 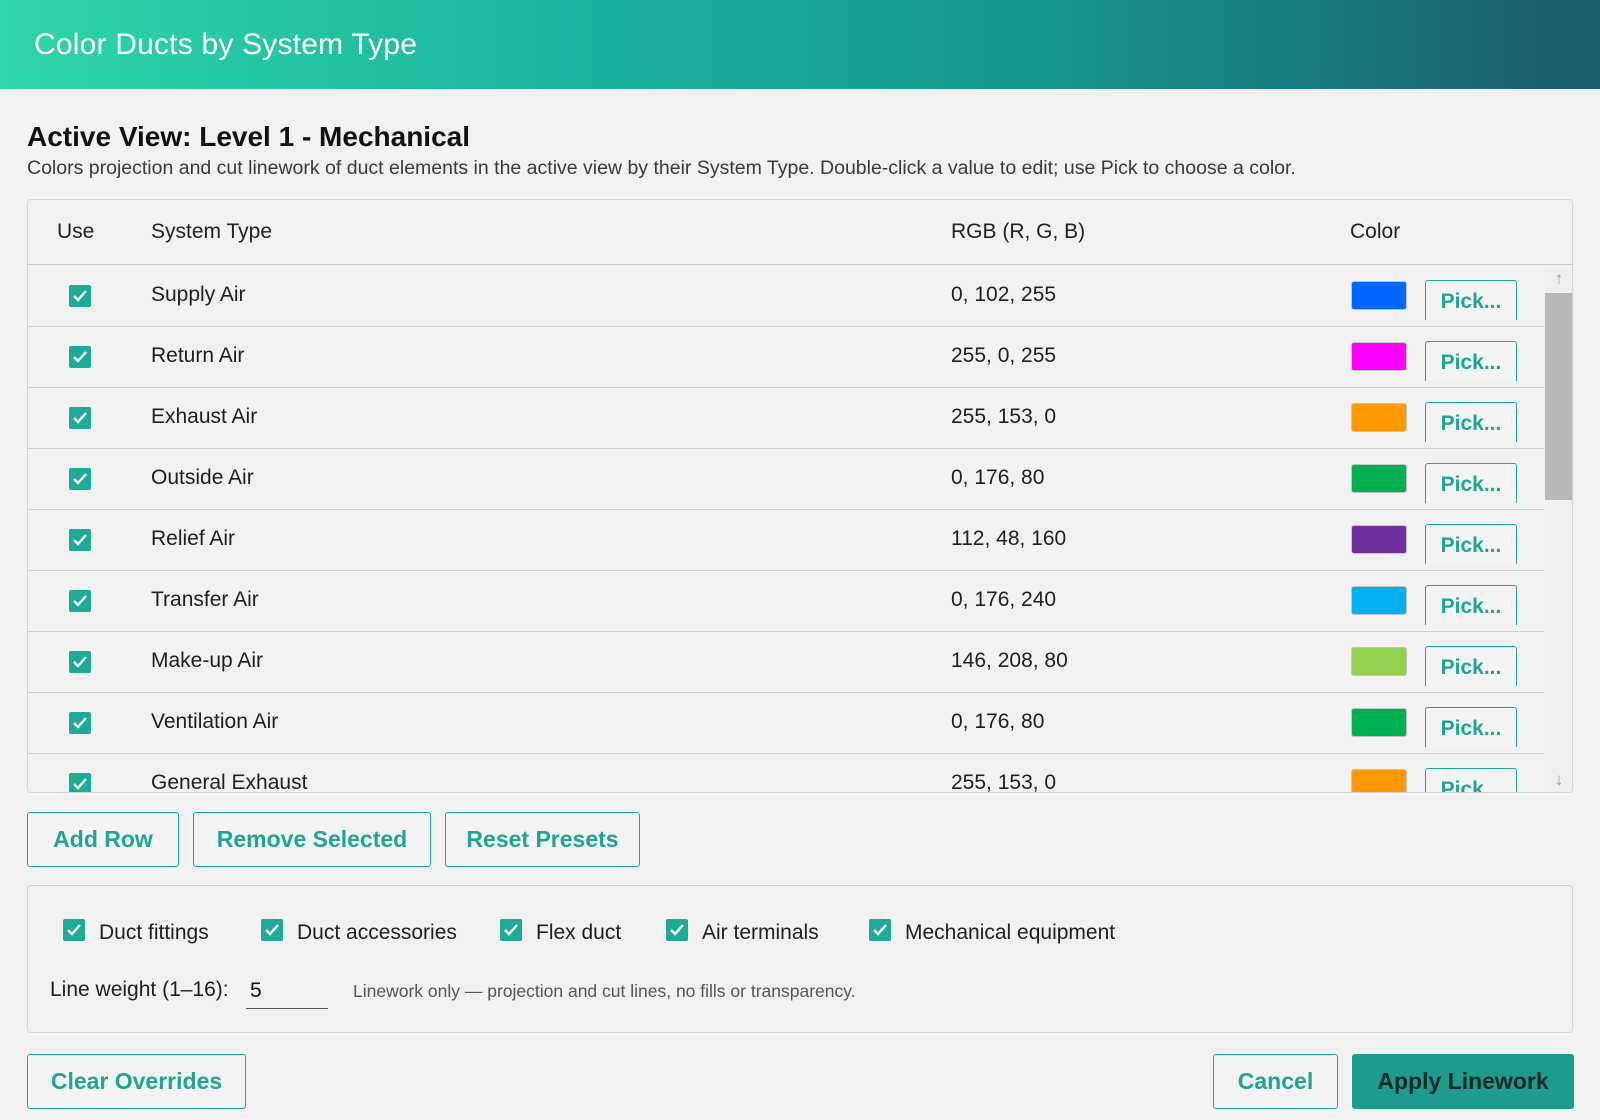 What do you see at coordinates (1558, 396) in the screenshot?
I see `scroll-thumb` at bounding box center [1558, 396].